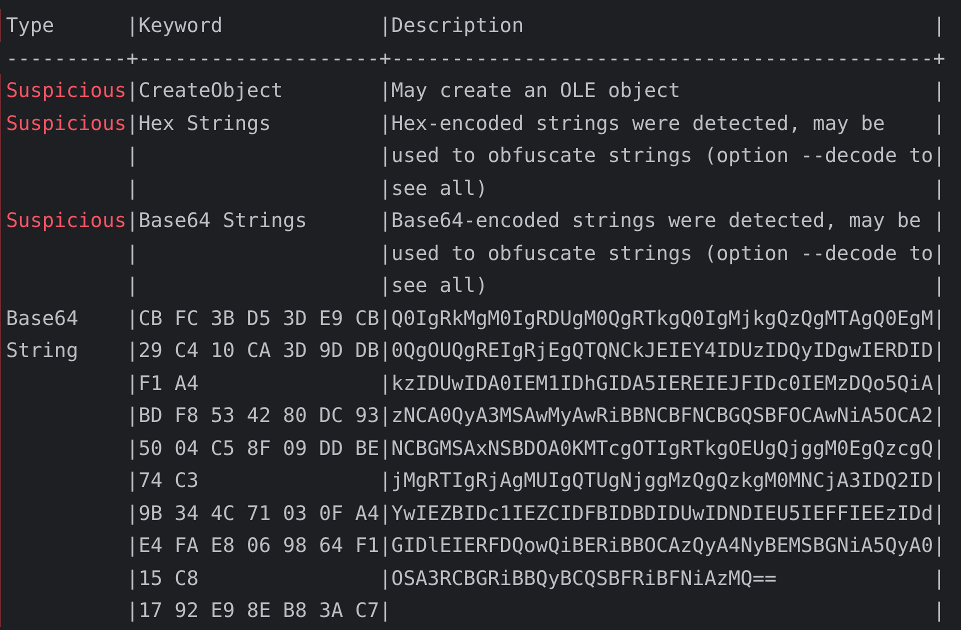 The width and height of the screenshot is (961, 630). What do you see at coordinates (259, 415) in the screenshot?
I see `keyword-text: BD F8 53 42 80 DC 93` at bounding box center [259, 415].